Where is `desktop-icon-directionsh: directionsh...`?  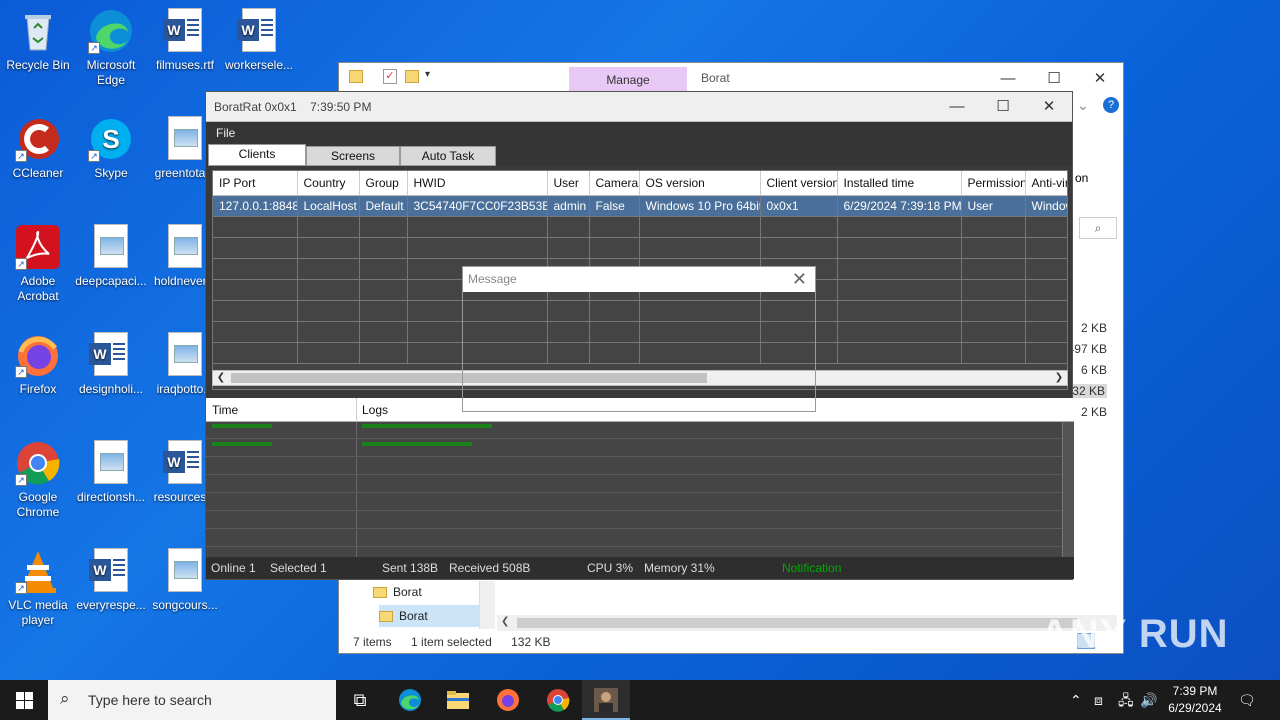
desktop-icon-directionsh: directionsh... is located at coordinates (111, 472).